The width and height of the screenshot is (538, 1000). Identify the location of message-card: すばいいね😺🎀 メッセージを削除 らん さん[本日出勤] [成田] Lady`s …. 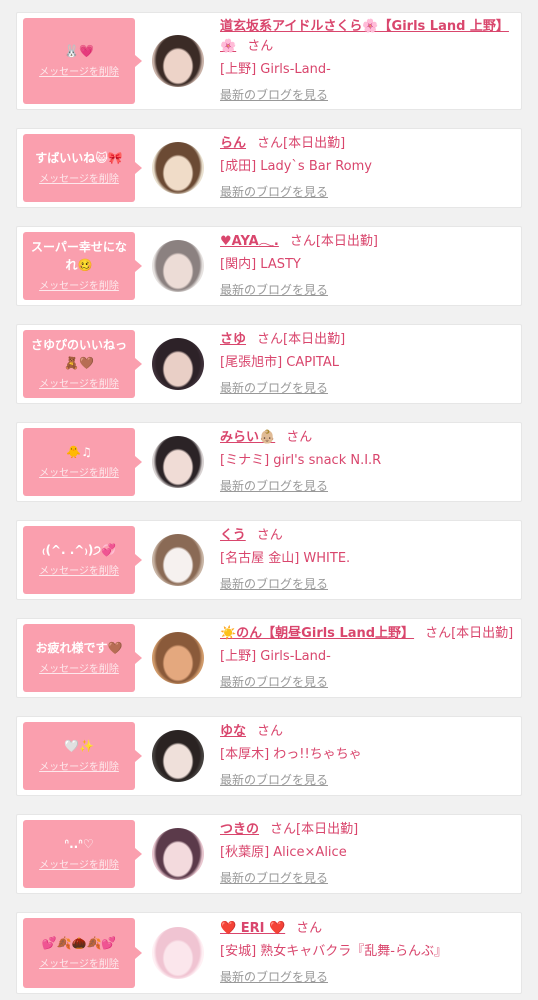
(269, 168).